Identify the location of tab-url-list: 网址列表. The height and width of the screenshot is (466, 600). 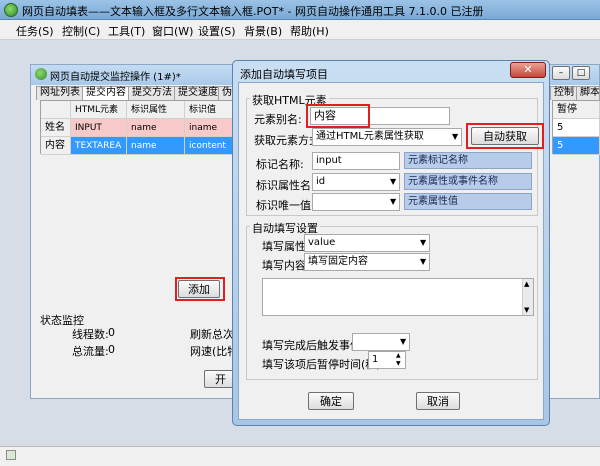
(60, 93).